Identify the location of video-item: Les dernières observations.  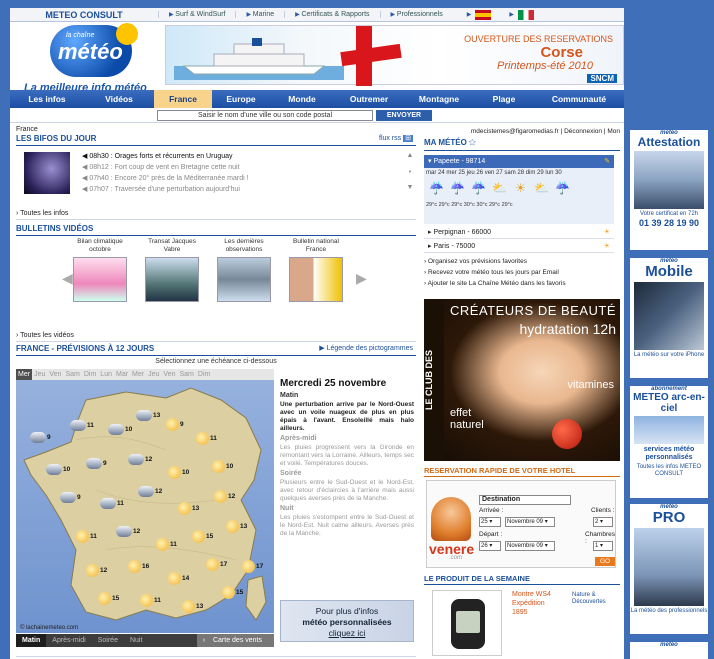
(244, 270).